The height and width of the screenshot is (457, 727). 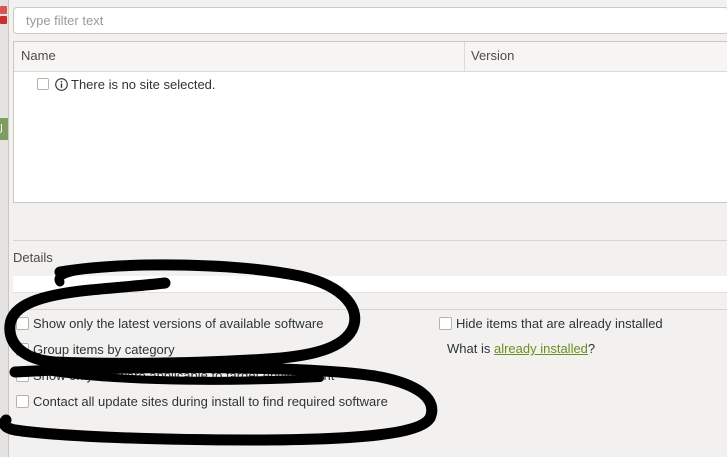 What do you see at coordinates (8, 228) in the screenshot?
I see `edge-divider` at bounding box center [8, 228].